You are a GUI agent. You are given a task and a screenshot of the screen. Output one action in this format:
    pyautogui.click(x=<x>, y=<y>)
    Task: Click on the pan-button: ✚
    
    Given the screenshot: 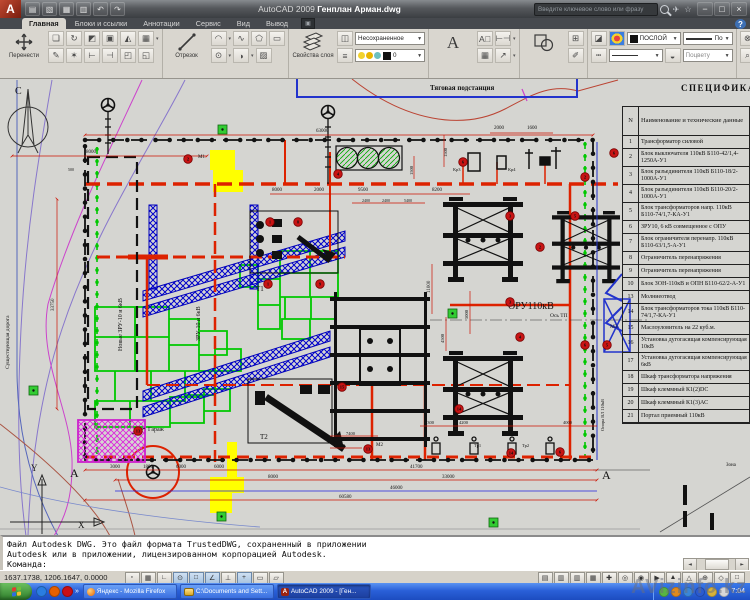 What is the action you would take?
    pyautogui.click(x=609, y=577)
    